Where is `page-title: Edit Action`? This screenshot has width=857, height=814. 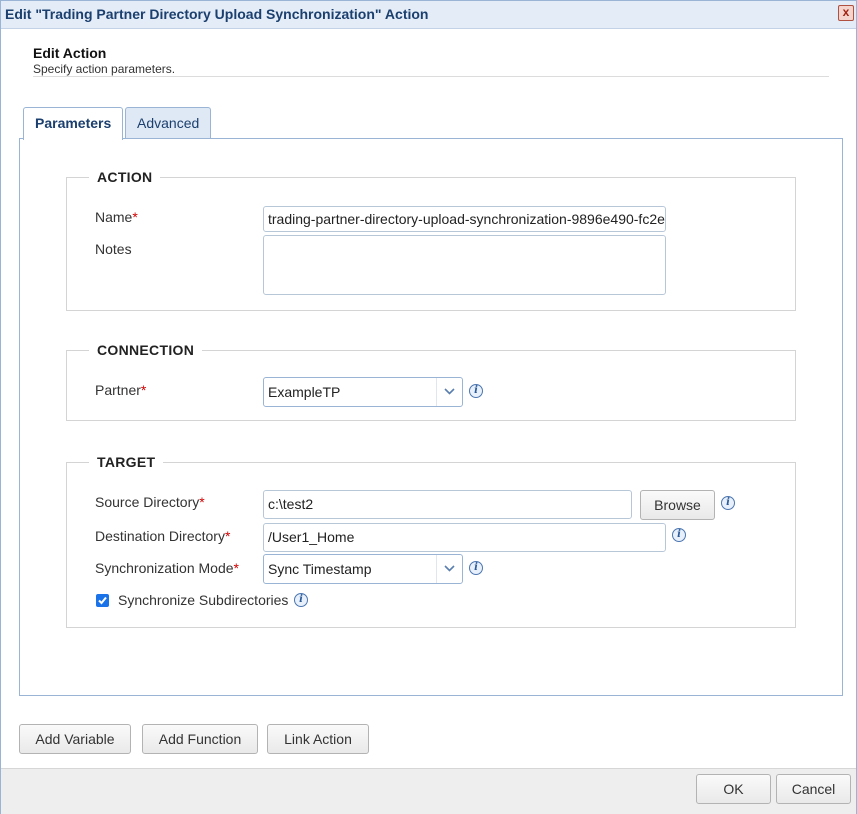 page-title: Edit Action is located at coordinates (70, 53).